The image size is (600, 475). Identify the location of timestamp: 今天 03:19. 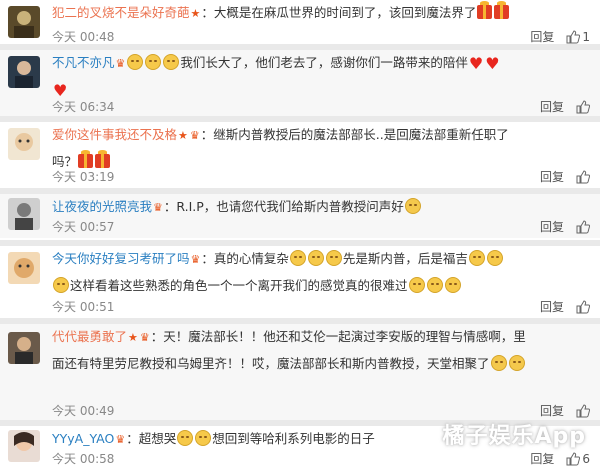
(83, 177).